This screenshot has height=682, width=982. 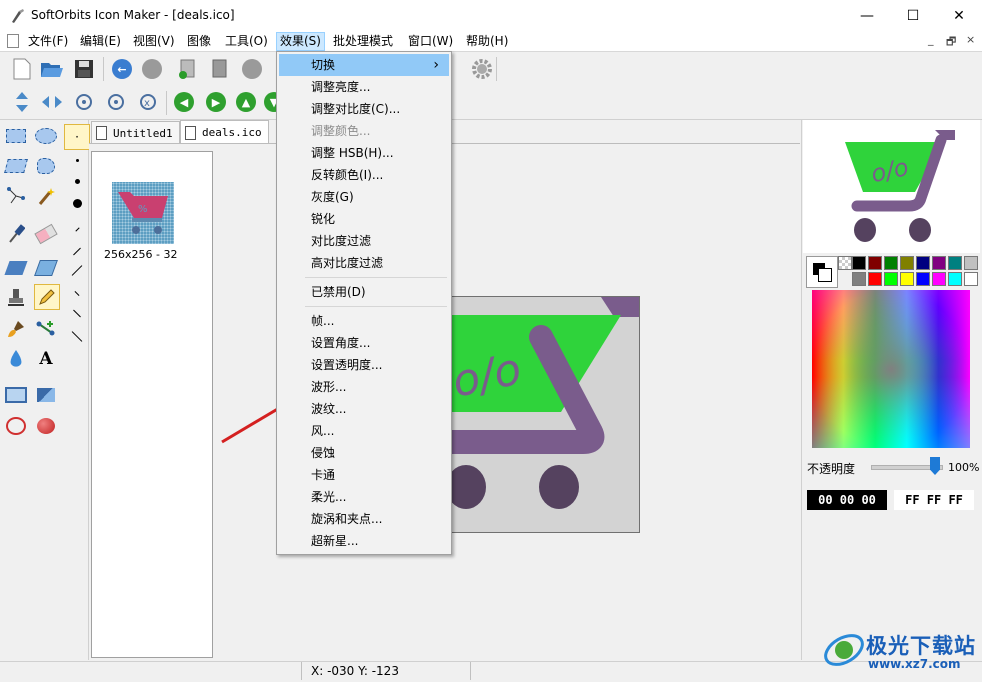 I want to click on flip-vertical-icon, so click(x=22, y=102).